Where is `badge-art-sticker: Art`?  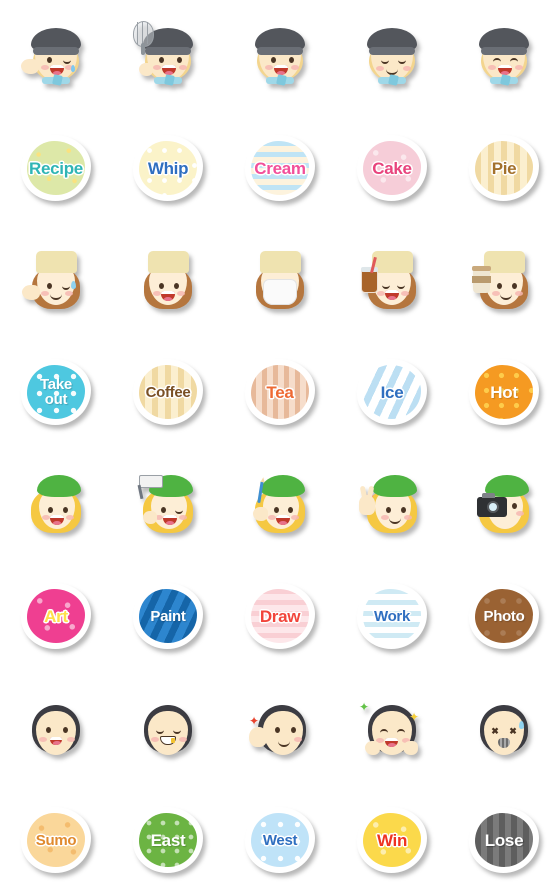 badge-art-sticker: Art is located at coordinates (56, 616).